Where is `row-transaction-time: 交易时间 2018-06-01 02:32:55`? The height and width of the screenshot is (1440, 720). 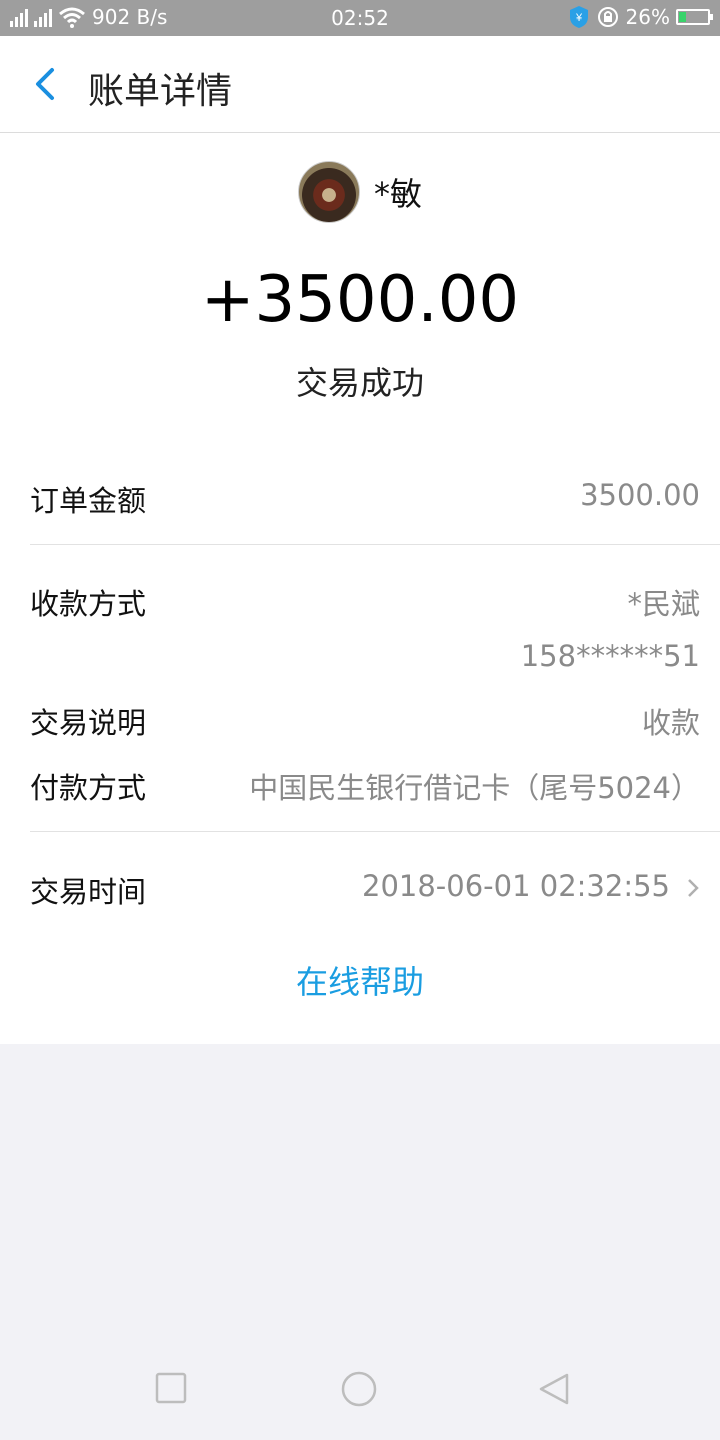 row-transaction-time: 交易时间 2018-06-01 02:32:55 is located at coordinates (365, 889).